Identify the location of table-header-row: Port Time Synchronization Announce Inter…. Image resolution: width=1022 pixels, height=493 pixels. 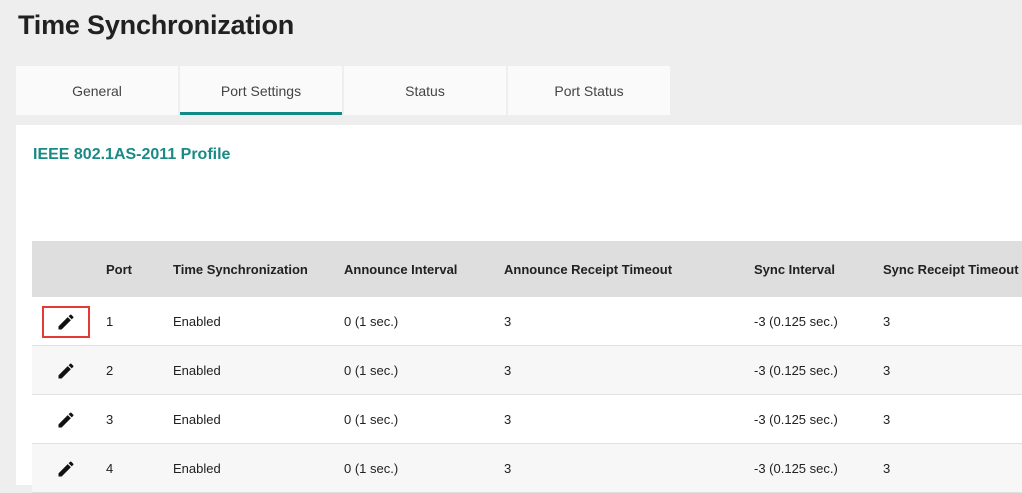
(527, 269).